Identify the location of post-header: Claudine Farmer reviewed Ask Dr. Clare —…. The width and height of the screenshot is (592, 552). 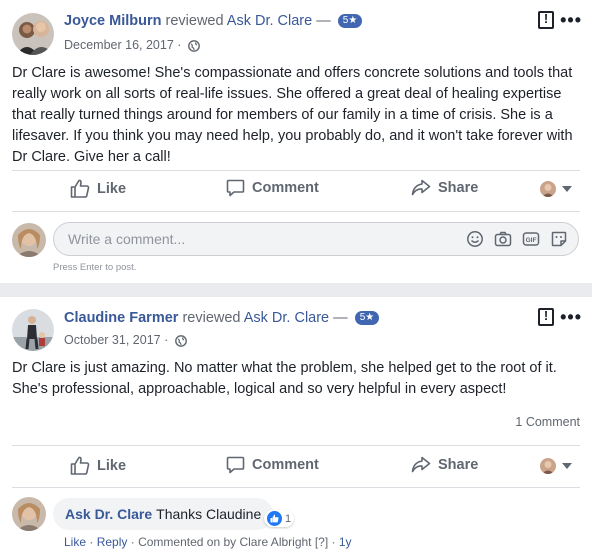
(222, 318).